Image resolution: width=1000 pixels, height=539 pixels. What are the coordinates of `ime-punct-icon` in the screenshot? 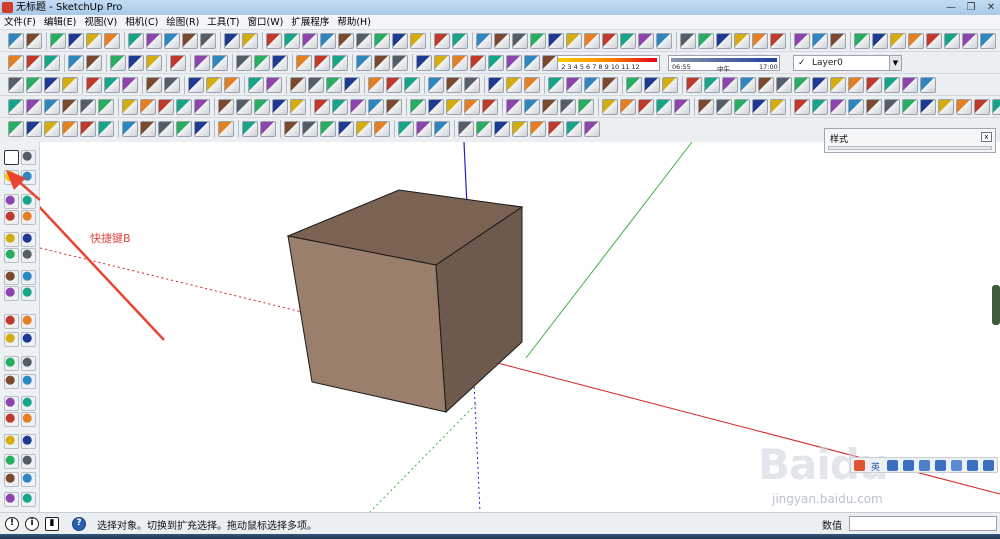 It's located at (892, 465).